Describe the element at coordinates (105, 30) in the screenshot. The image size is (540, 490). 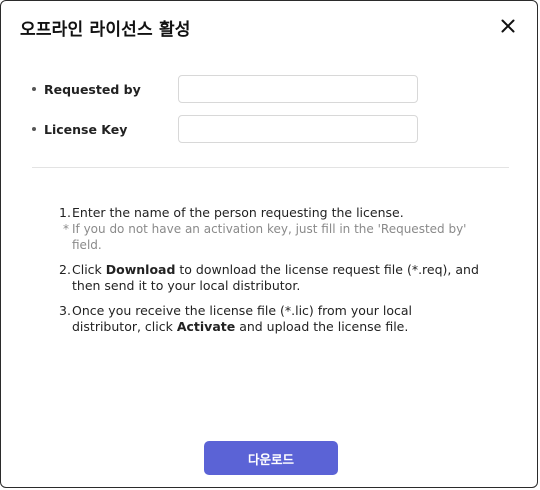
I see `dialog-title: 오프라인 라이선스 활성` at that location.